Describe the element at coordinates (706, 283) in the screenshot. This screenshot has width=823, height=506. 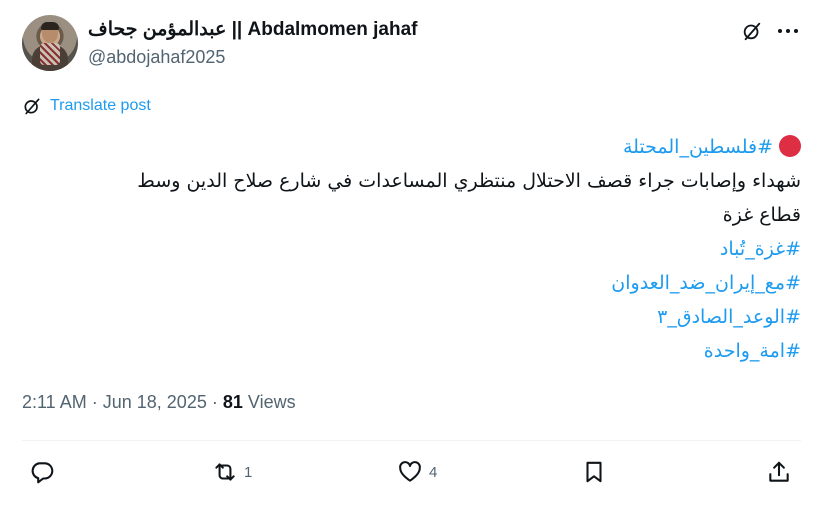
I see `hashtag-link: #مع_إيران_ضد_العدوان` at that location.